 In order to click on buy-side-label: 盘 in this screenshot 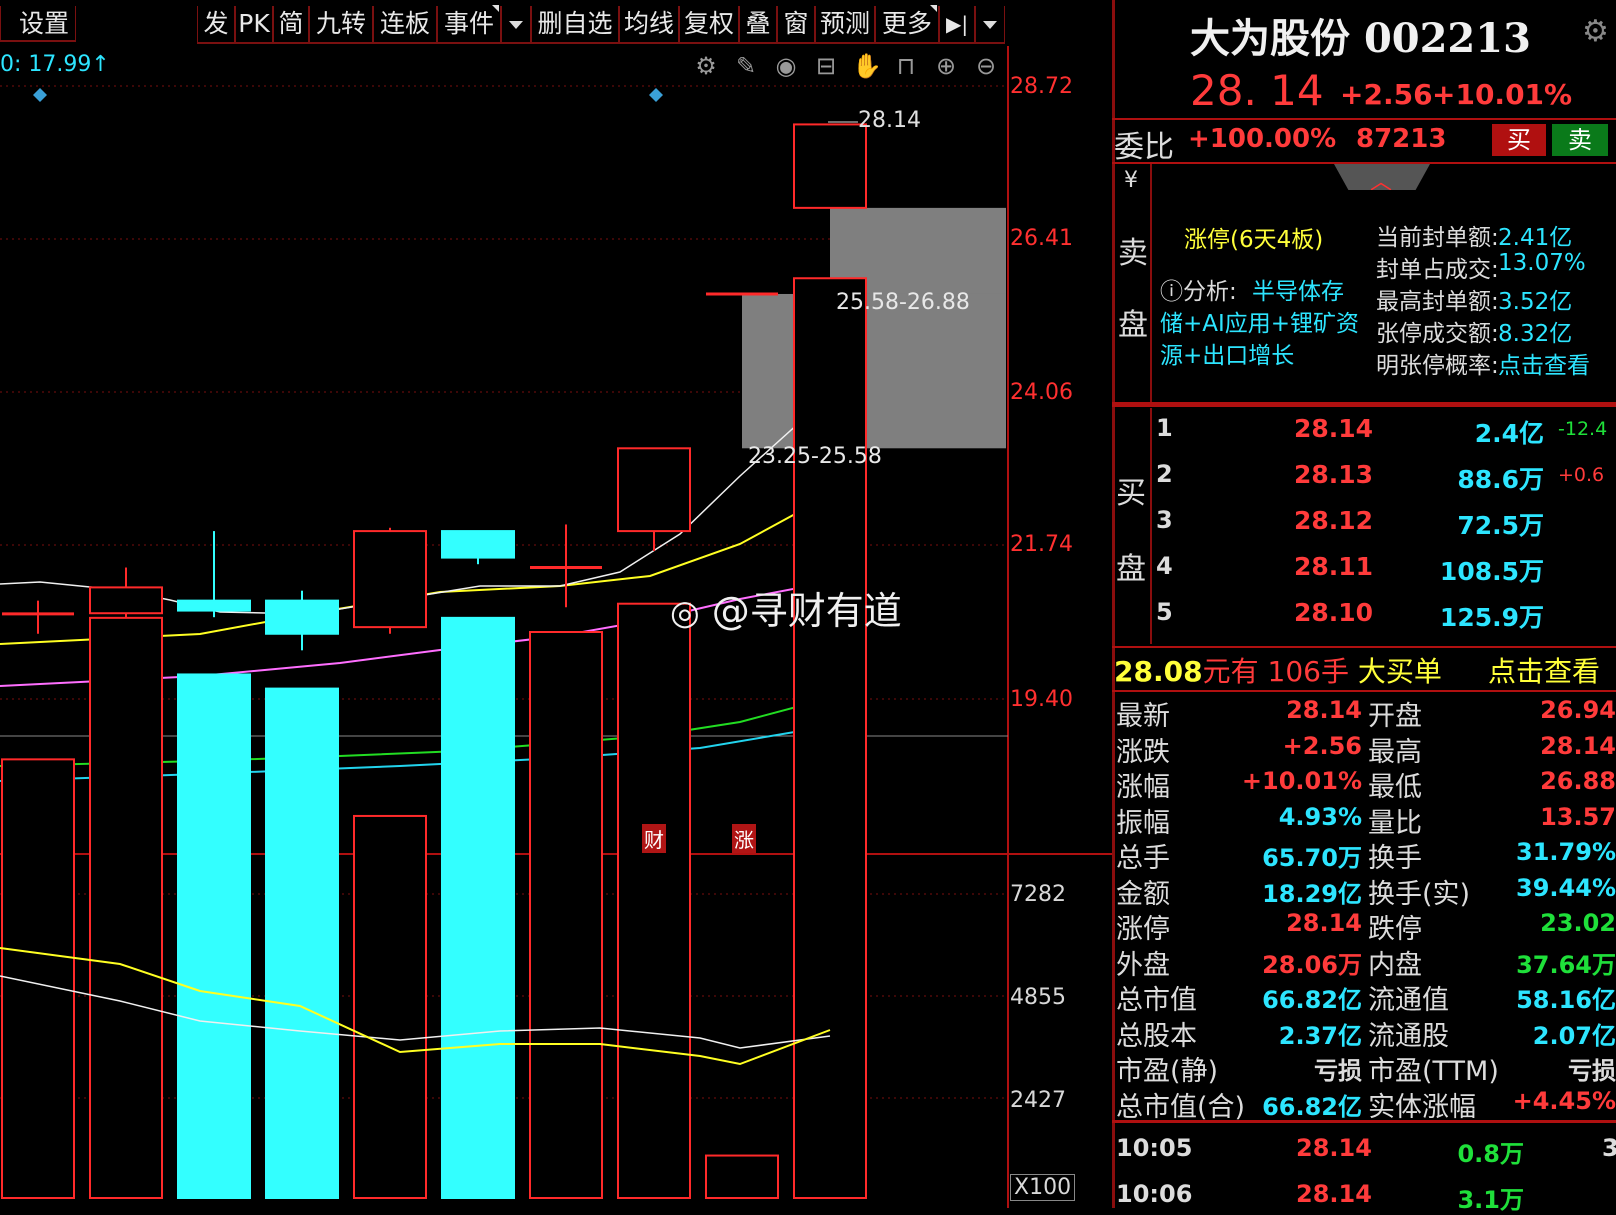, I will do `click(1131, 569)`.